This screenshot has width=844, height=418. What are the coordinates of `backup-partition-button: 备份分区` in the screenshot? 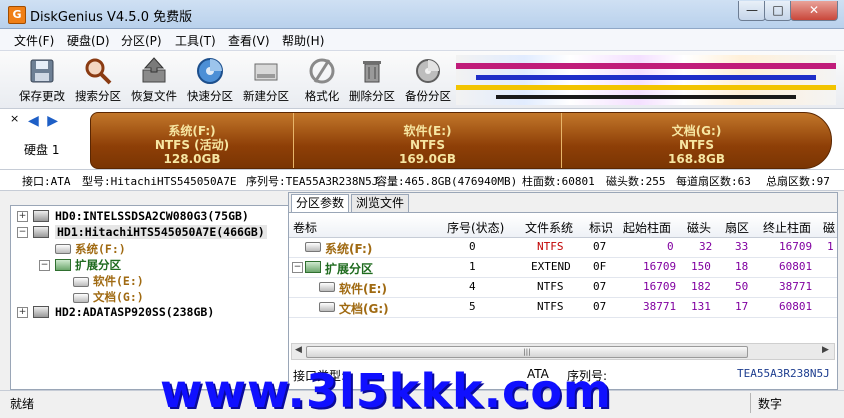 It's located at (428, 79).